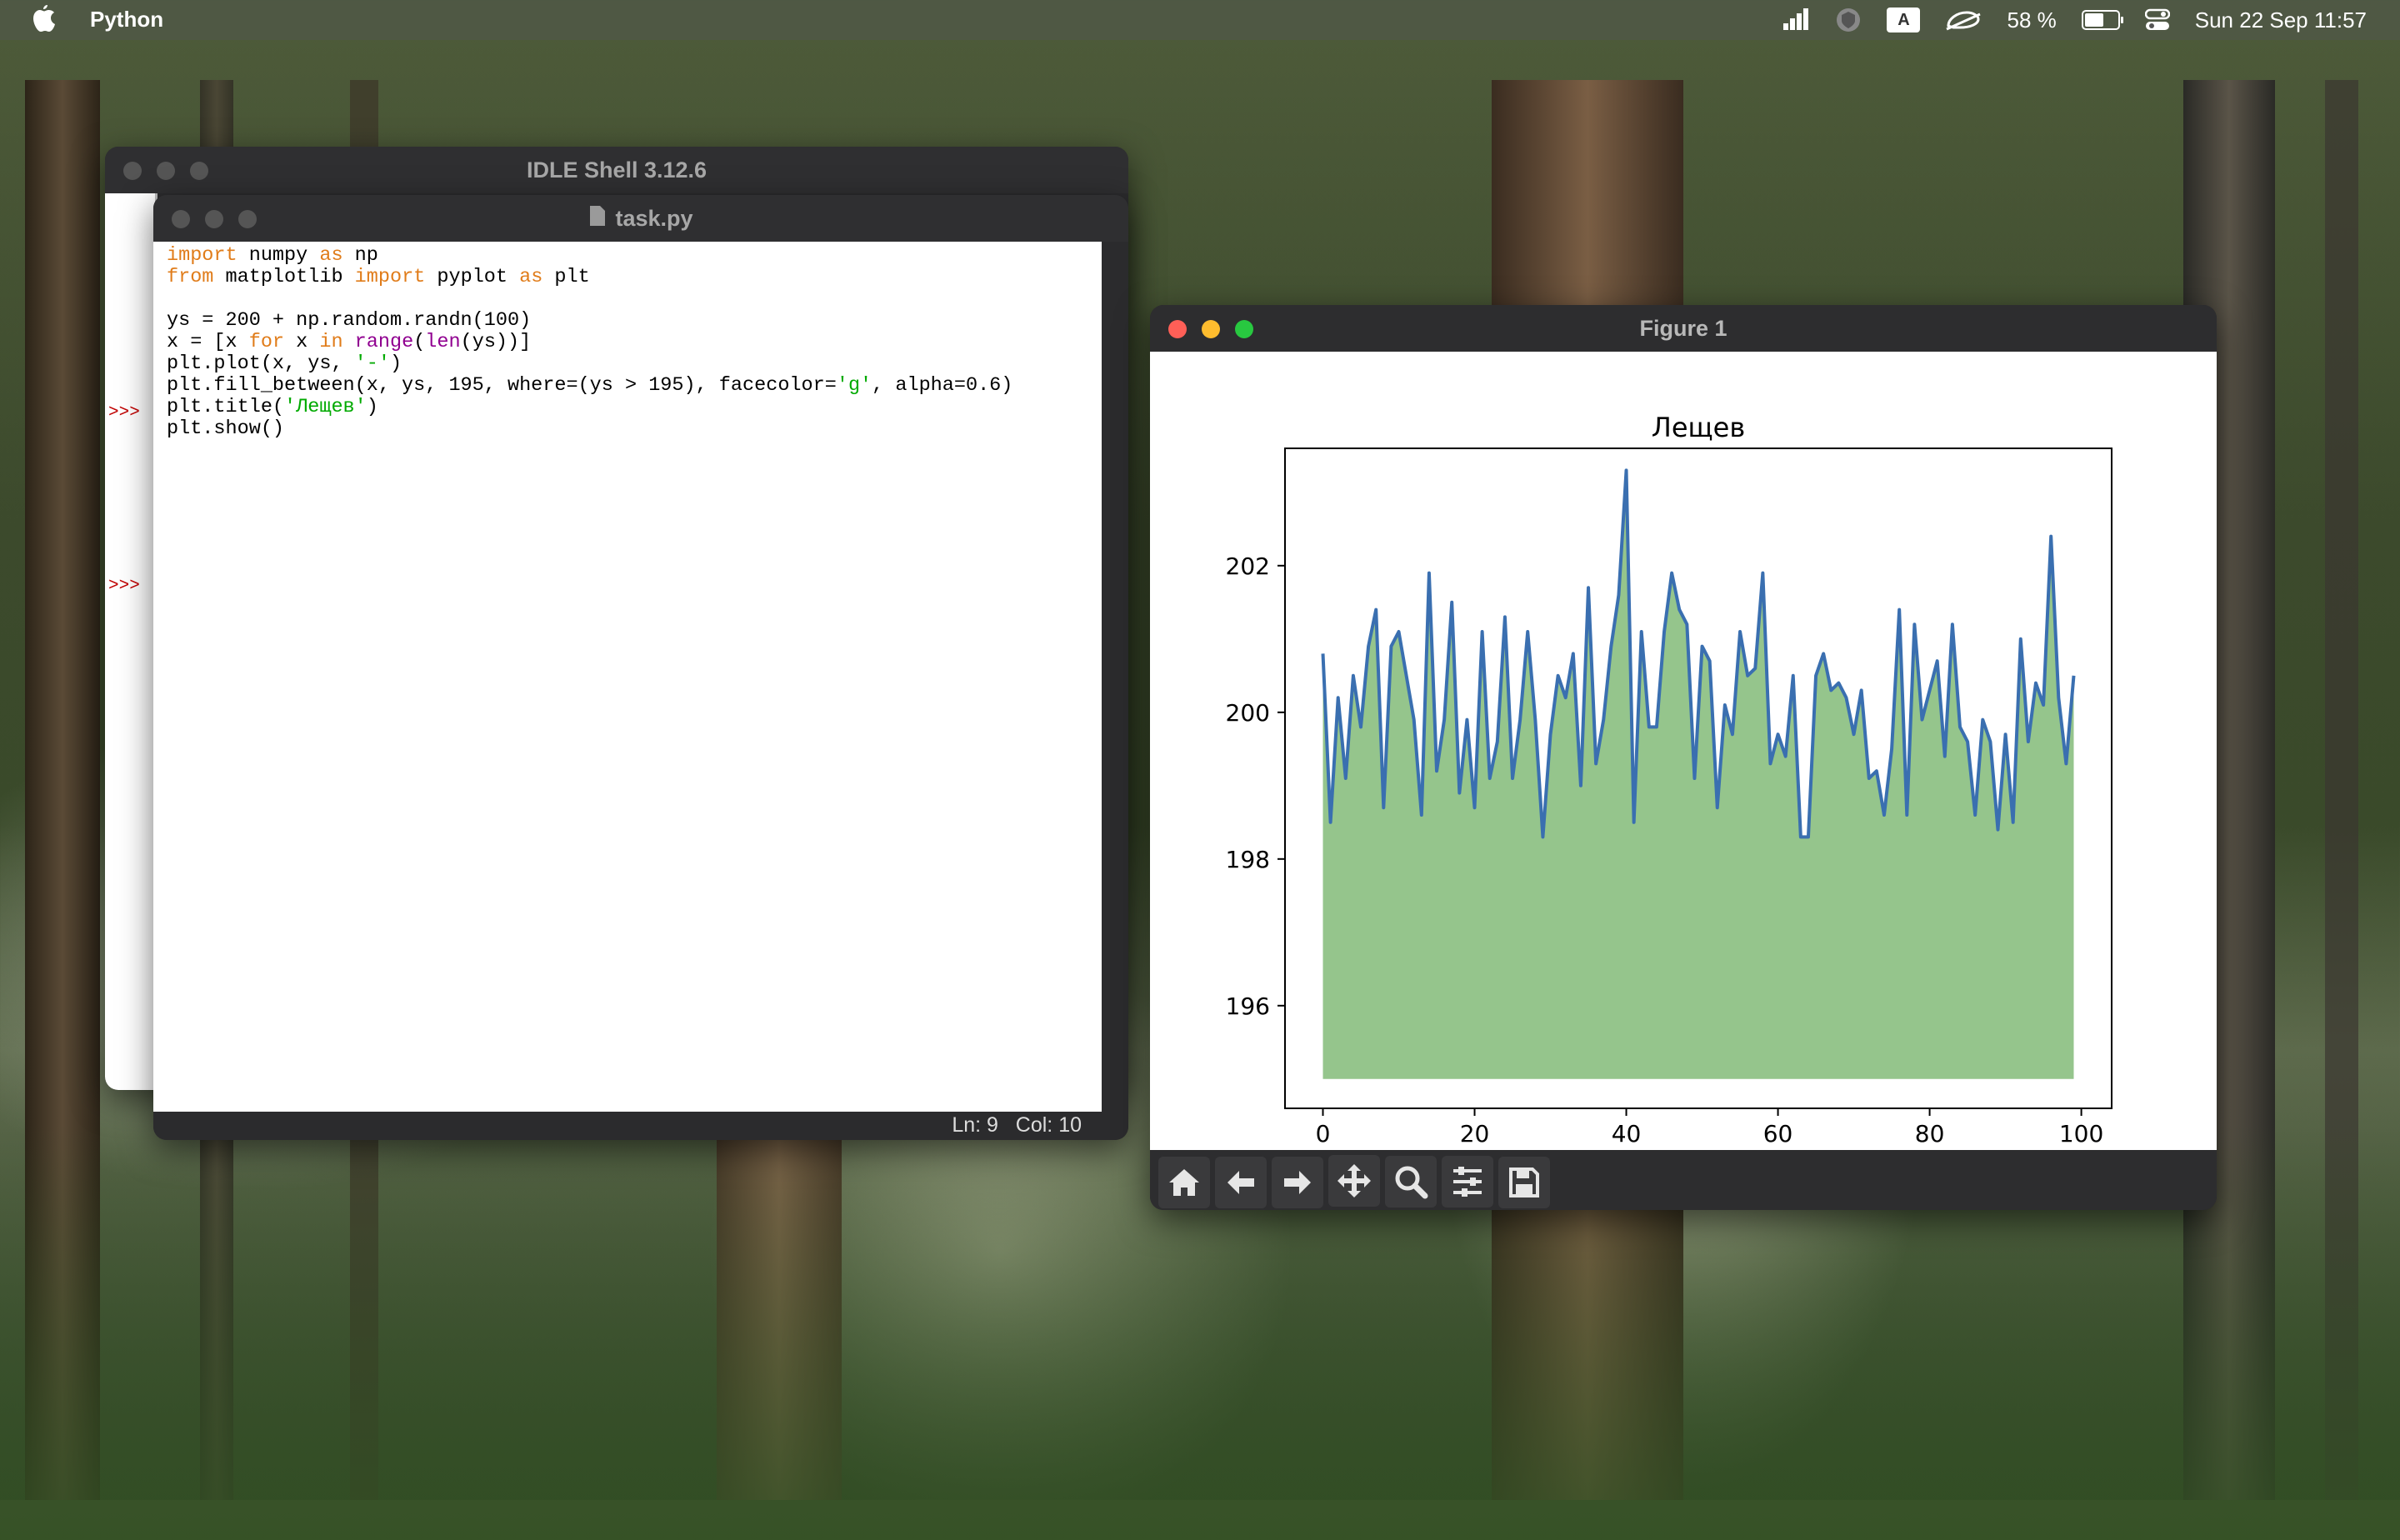  I want to click on vertical-scrollbar, so click(1115, 677).